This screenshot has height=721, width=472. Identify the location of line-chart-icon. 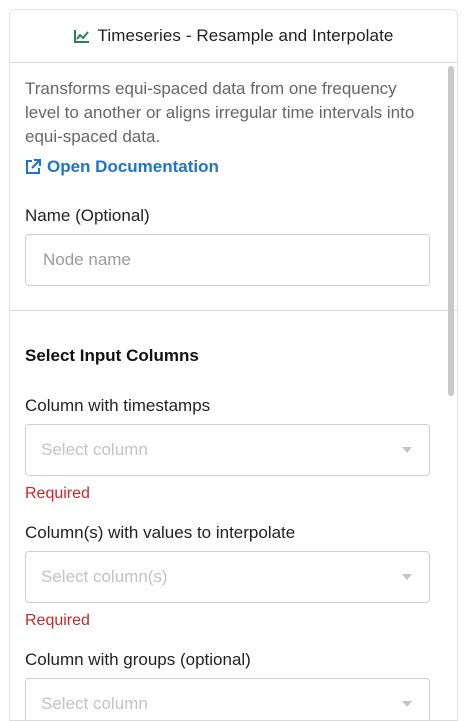
(81, 36).